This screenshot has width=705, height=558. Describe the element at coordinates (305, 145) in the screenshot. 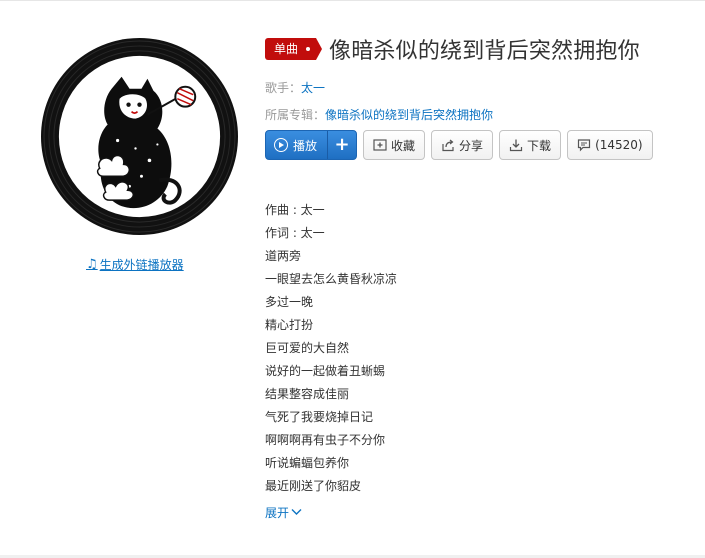

I see `play-label: 播放` at that location.